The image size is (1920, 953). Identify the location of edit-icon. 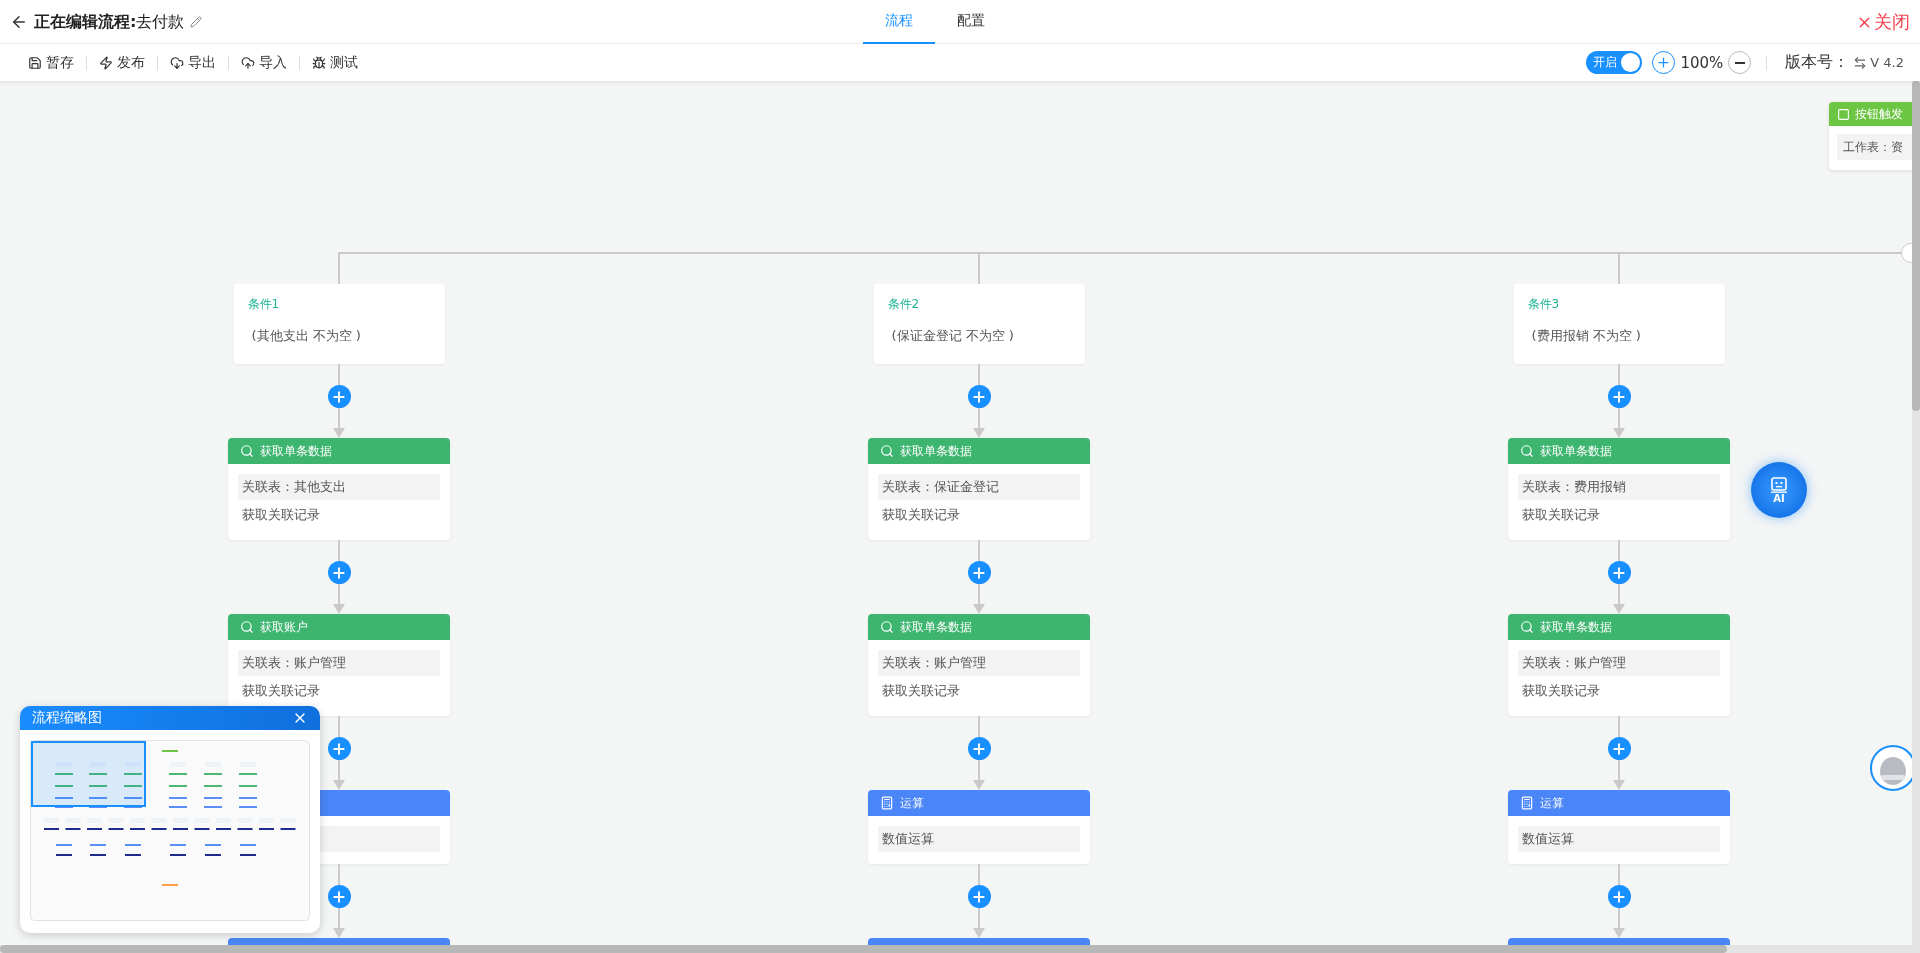
(196, 22).